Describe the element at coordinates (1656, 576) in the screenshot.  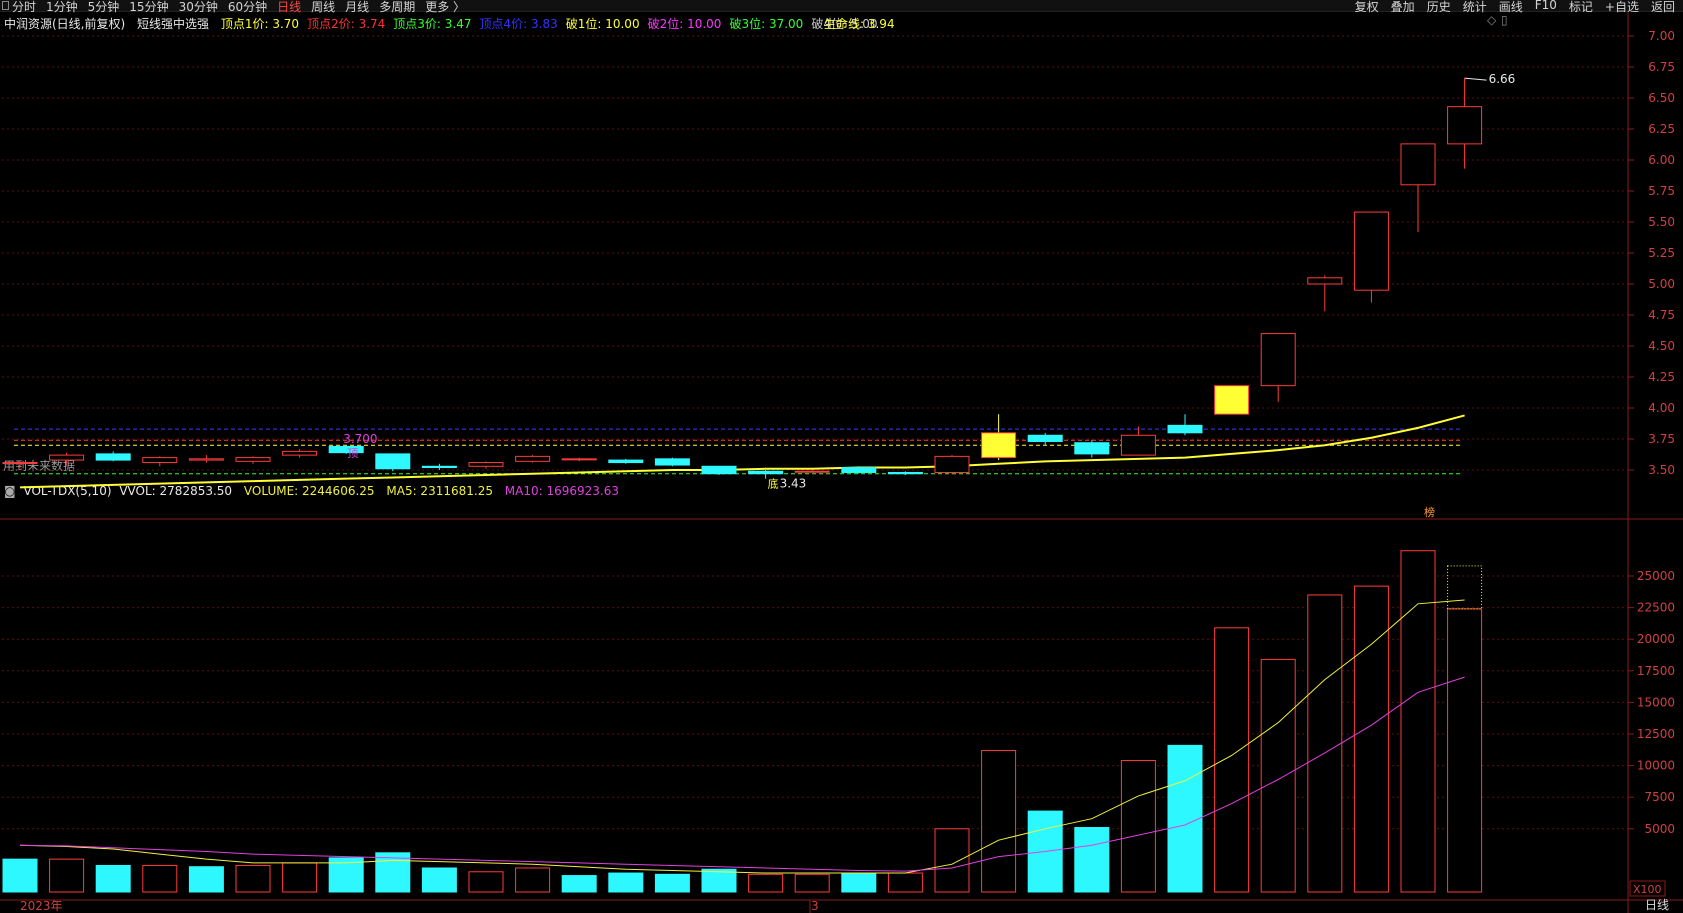
I see `volume-tick-label: 25000` at that location.